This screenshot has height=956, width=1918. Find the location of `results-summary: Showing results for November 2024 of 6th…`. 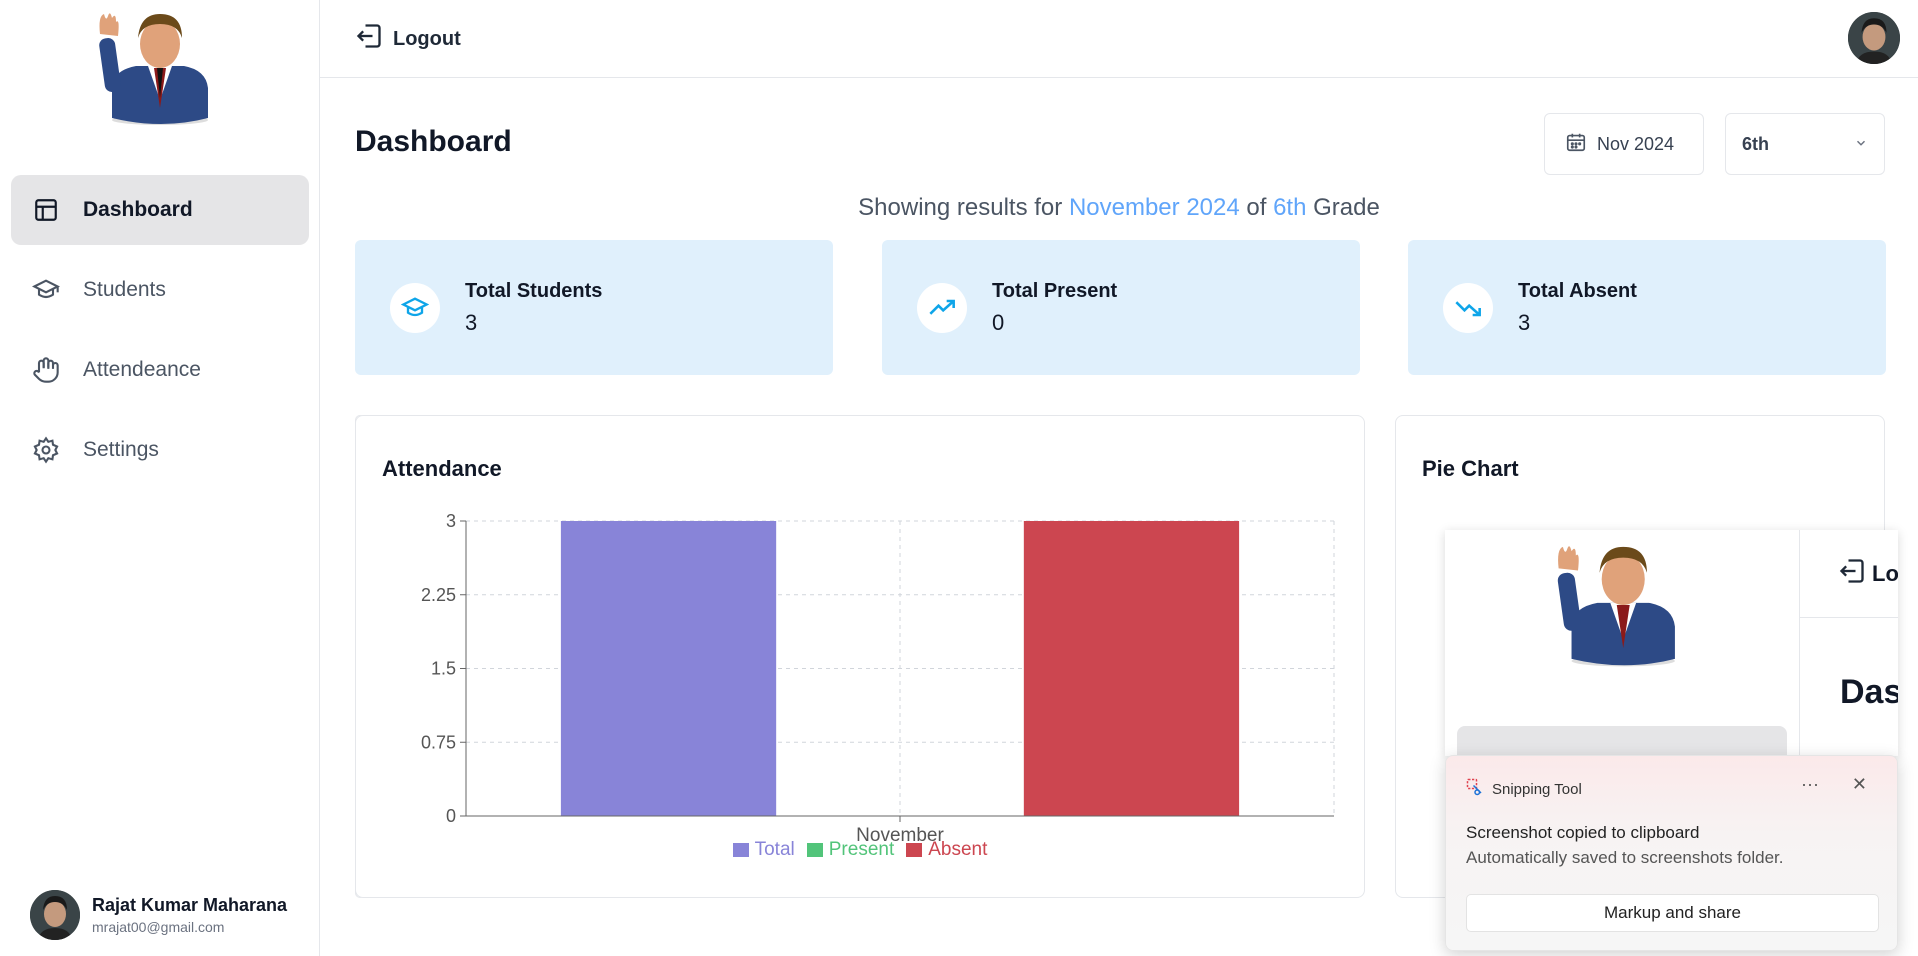

results-summary: Showing results for November 2024 of 6th… is located at coordinates (1119, 208).